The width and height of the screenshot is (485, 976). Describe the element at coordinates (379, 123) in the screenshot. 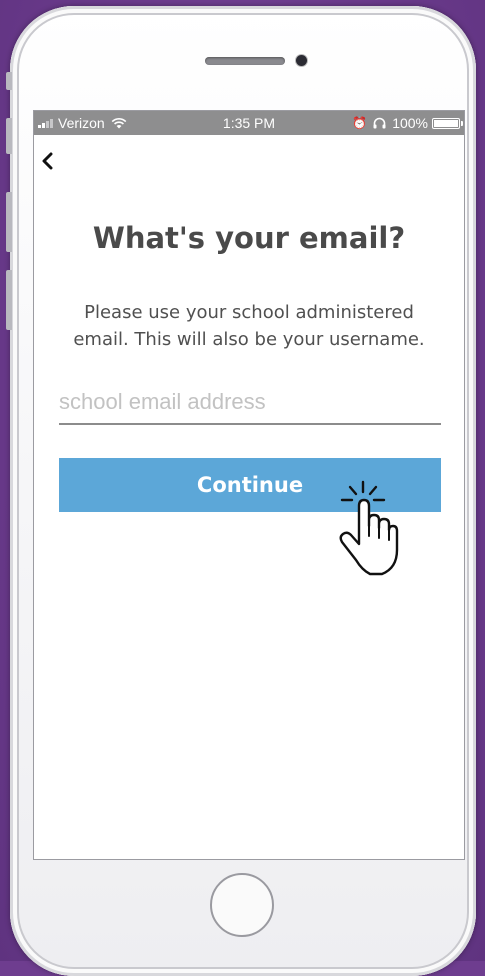

I see `headphones-icon` at that location.